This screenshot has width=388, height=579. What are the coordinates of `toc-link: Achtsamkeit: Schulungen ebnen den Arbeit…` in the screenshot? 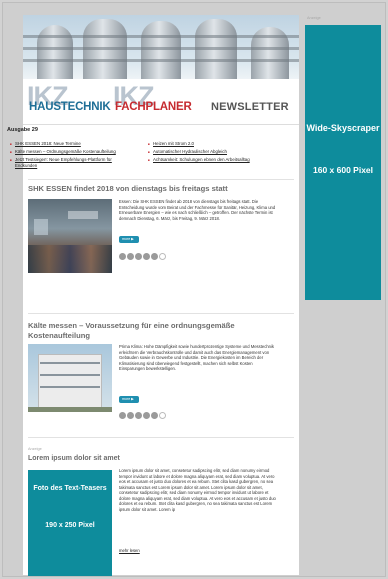 It's located at (208, 160).